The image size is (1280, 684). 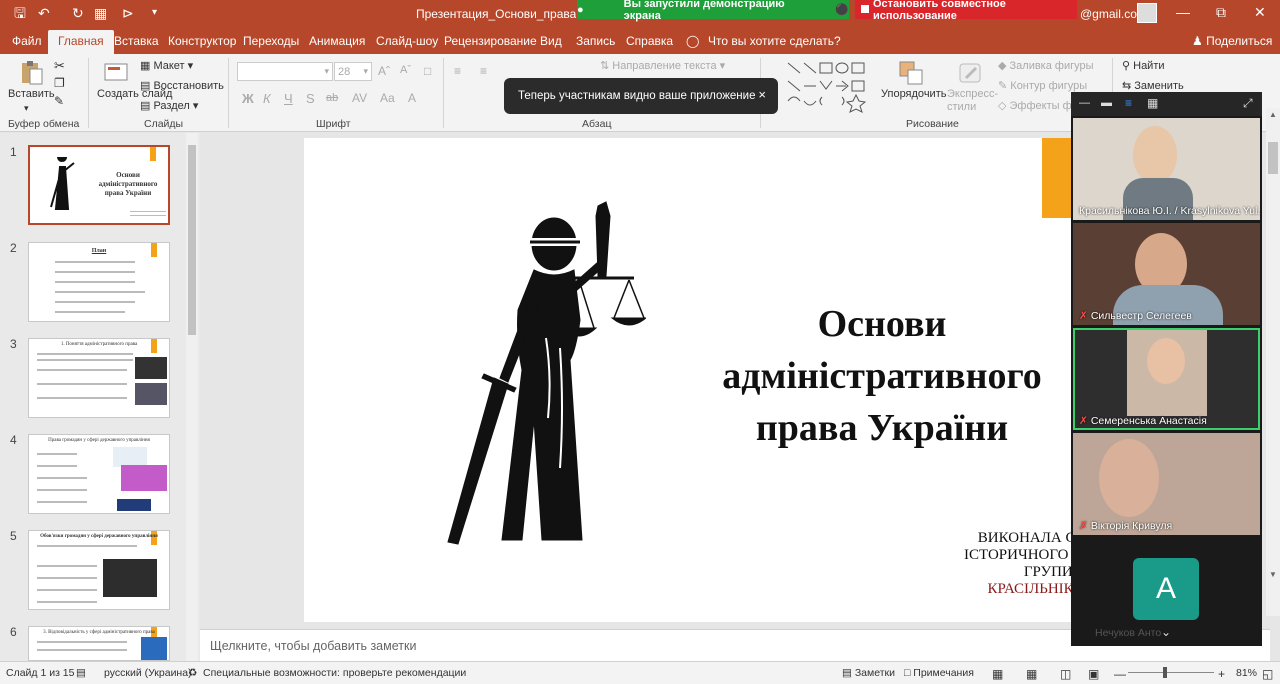 What do you see at coordinates (154, 13) in the screenshot?
I see `customize-quick-access-icon: ▾` at bounding box center [154, 13].